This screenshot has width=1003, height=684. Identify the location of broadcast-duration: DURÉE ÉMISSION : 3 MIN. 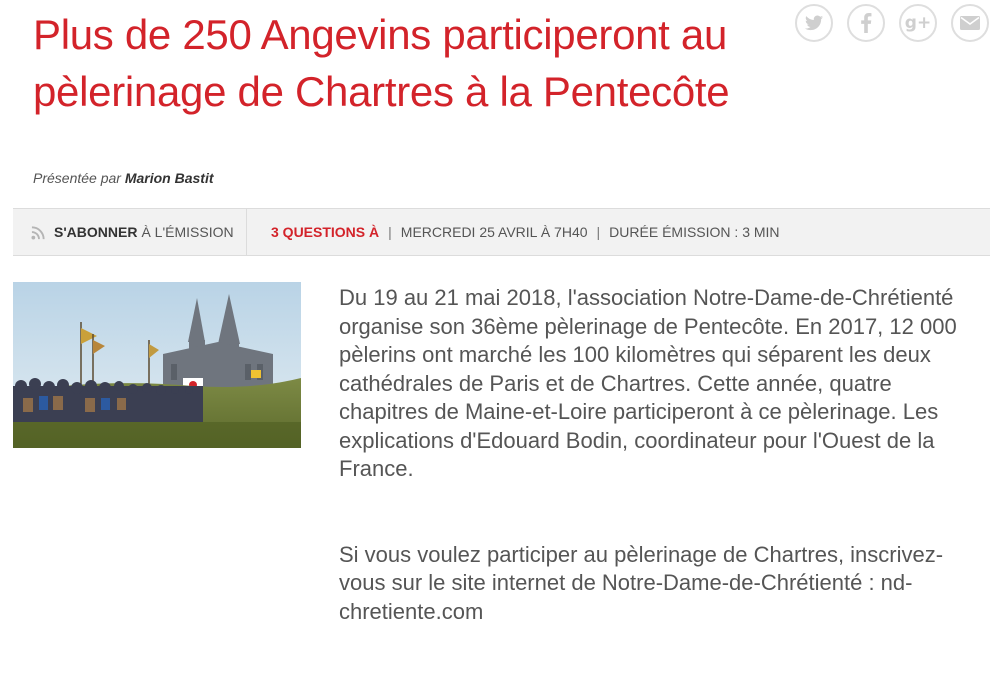
(694, 232).